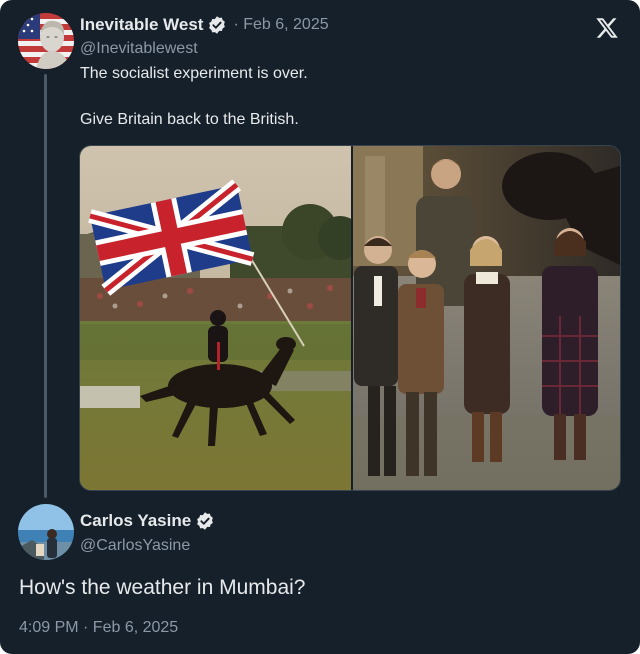  Describe the element at coordinates (98, 628) in the screenshot. I see `reply-timestamp: 4:09 PM · Feb 6, 2025` at that location.